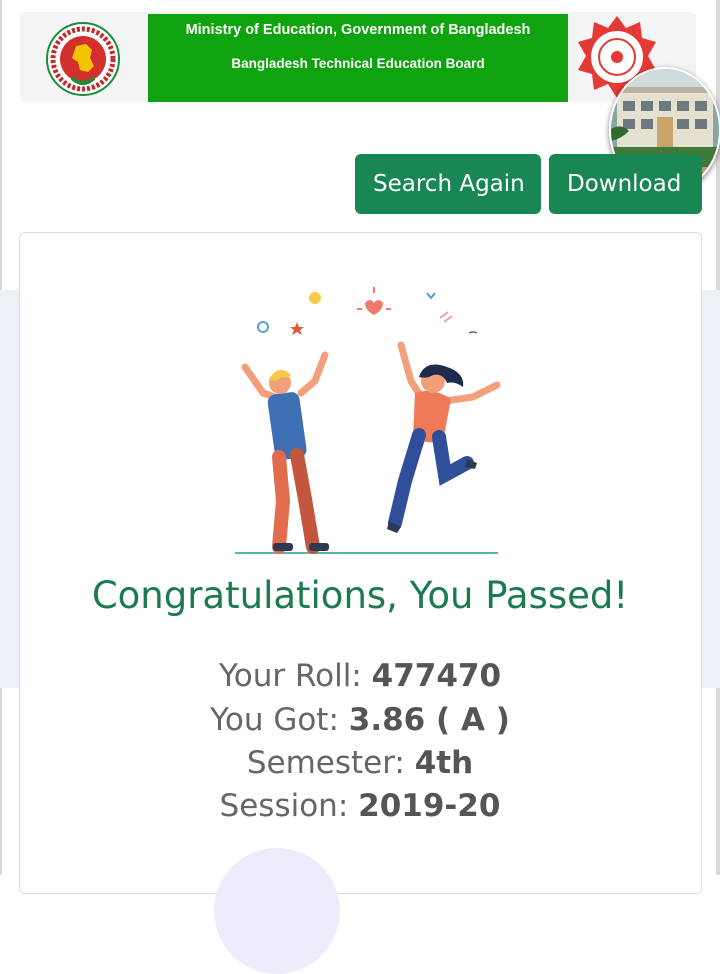 The width and height of the screenshot is (720, 974). I want to click on roll-row: Your Roll: 477470, so click(360, 676).